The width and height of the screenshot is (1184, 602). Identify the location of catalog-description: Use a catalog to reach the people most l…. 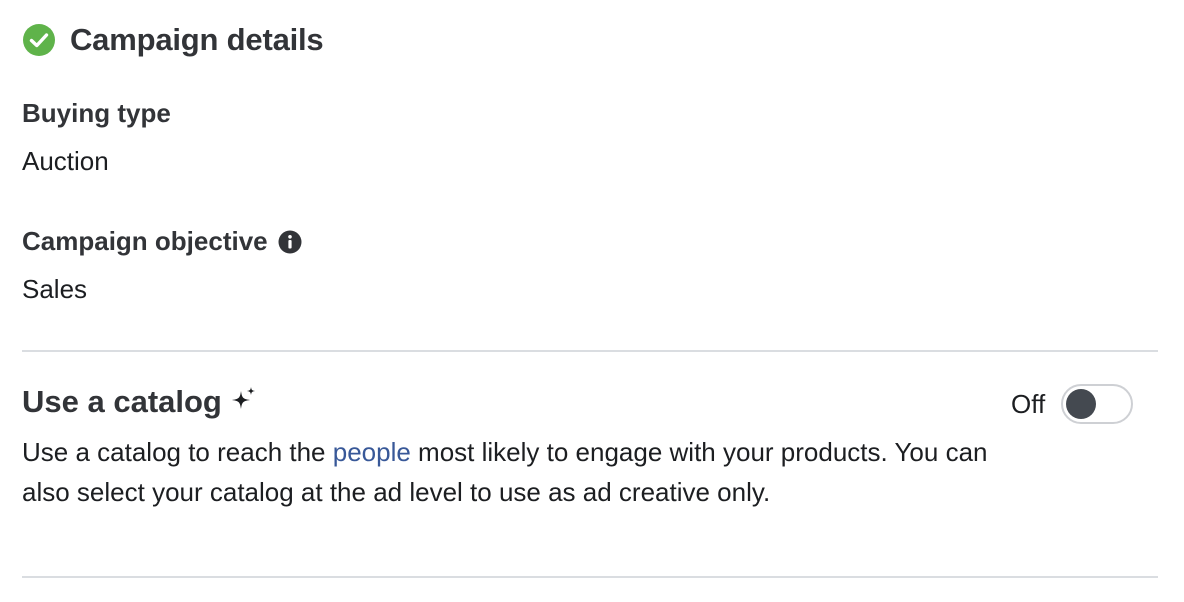
(522, 472).